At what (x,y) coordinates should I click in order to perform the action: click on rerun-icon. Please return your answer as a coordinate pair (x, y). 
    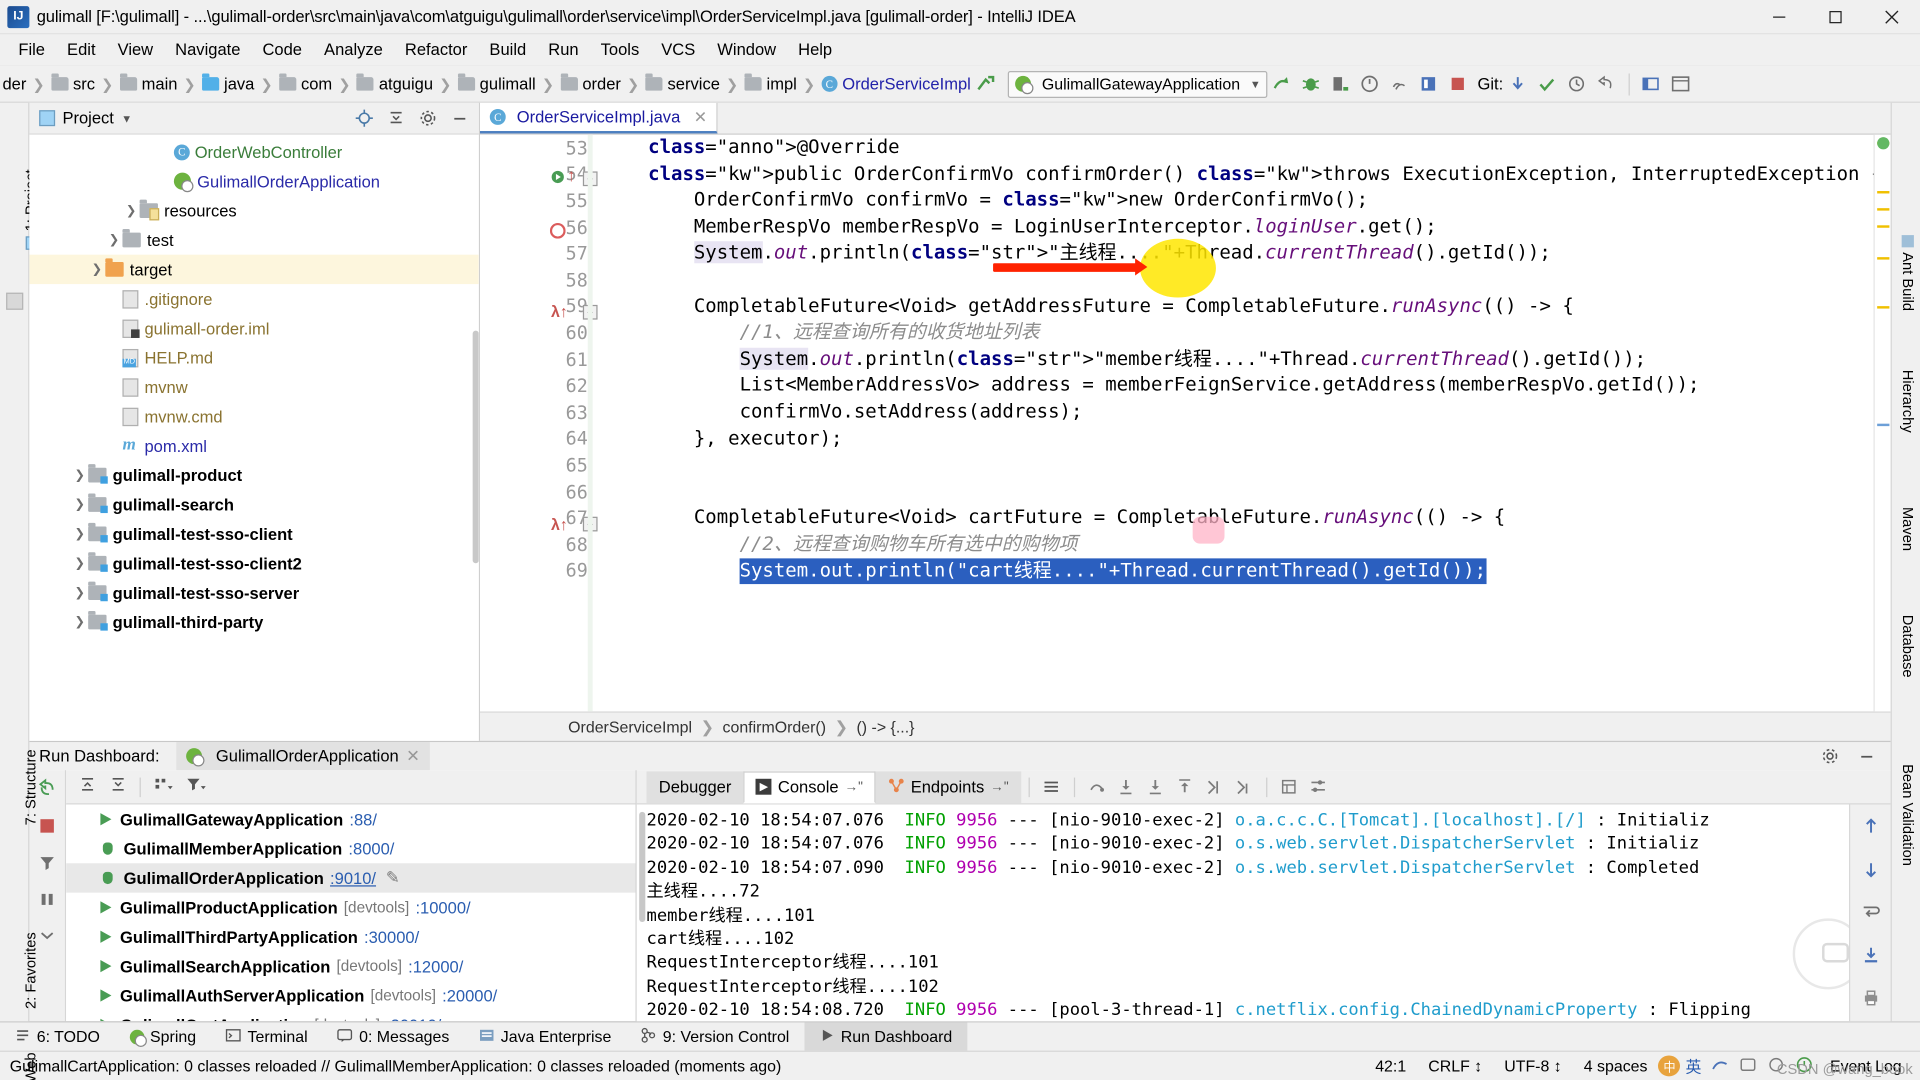
    Looking at the image, I should click on (47, 791).